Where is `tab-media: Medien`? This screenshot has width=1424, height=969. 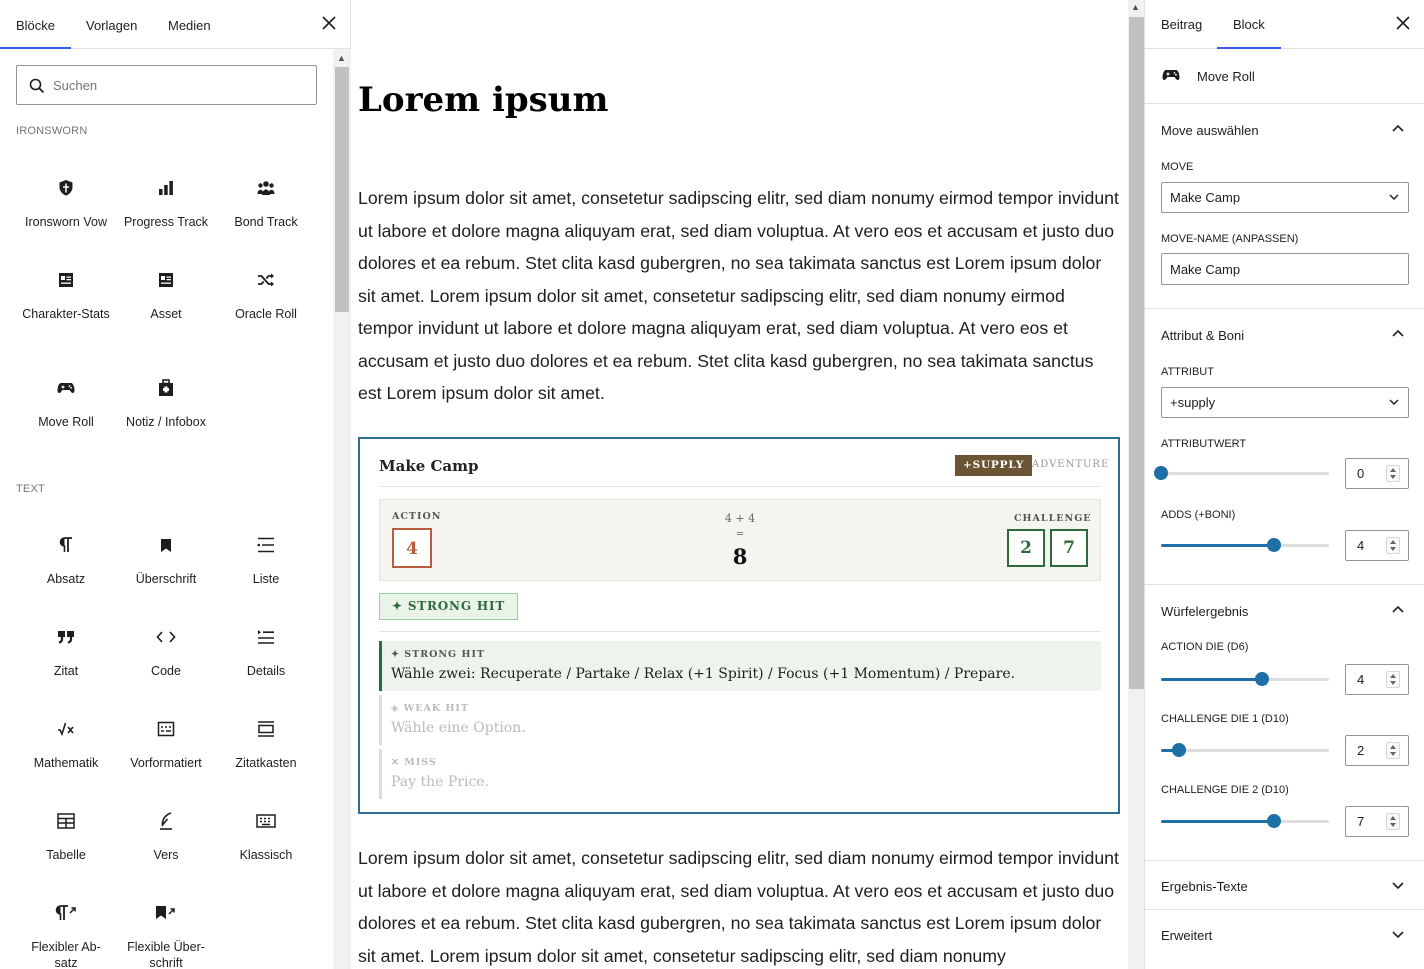
tab-media: Medien is located at coordinates (189, 24).